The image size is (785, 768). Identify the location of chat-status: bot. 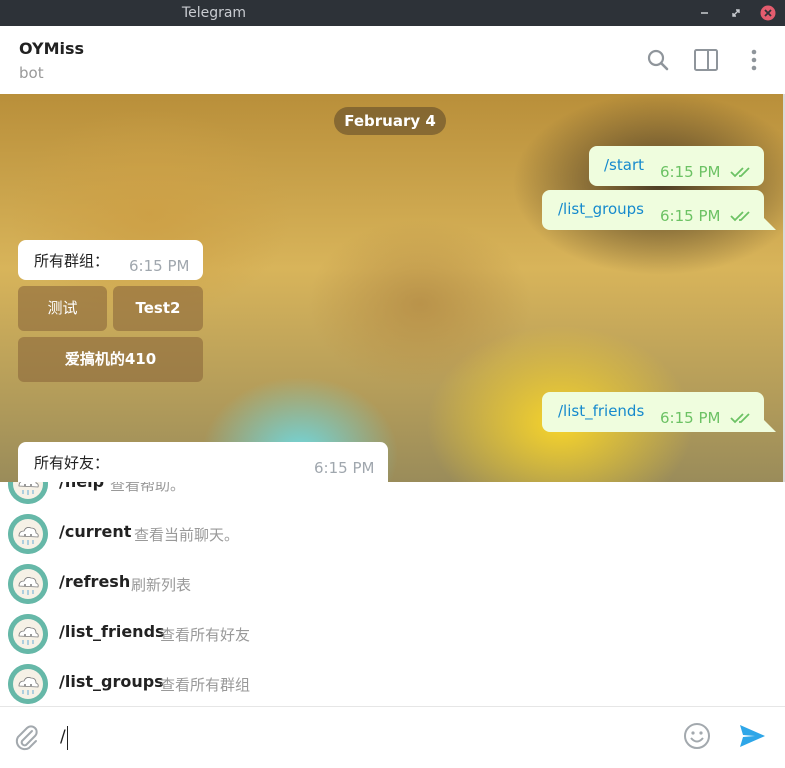
(31, 73).